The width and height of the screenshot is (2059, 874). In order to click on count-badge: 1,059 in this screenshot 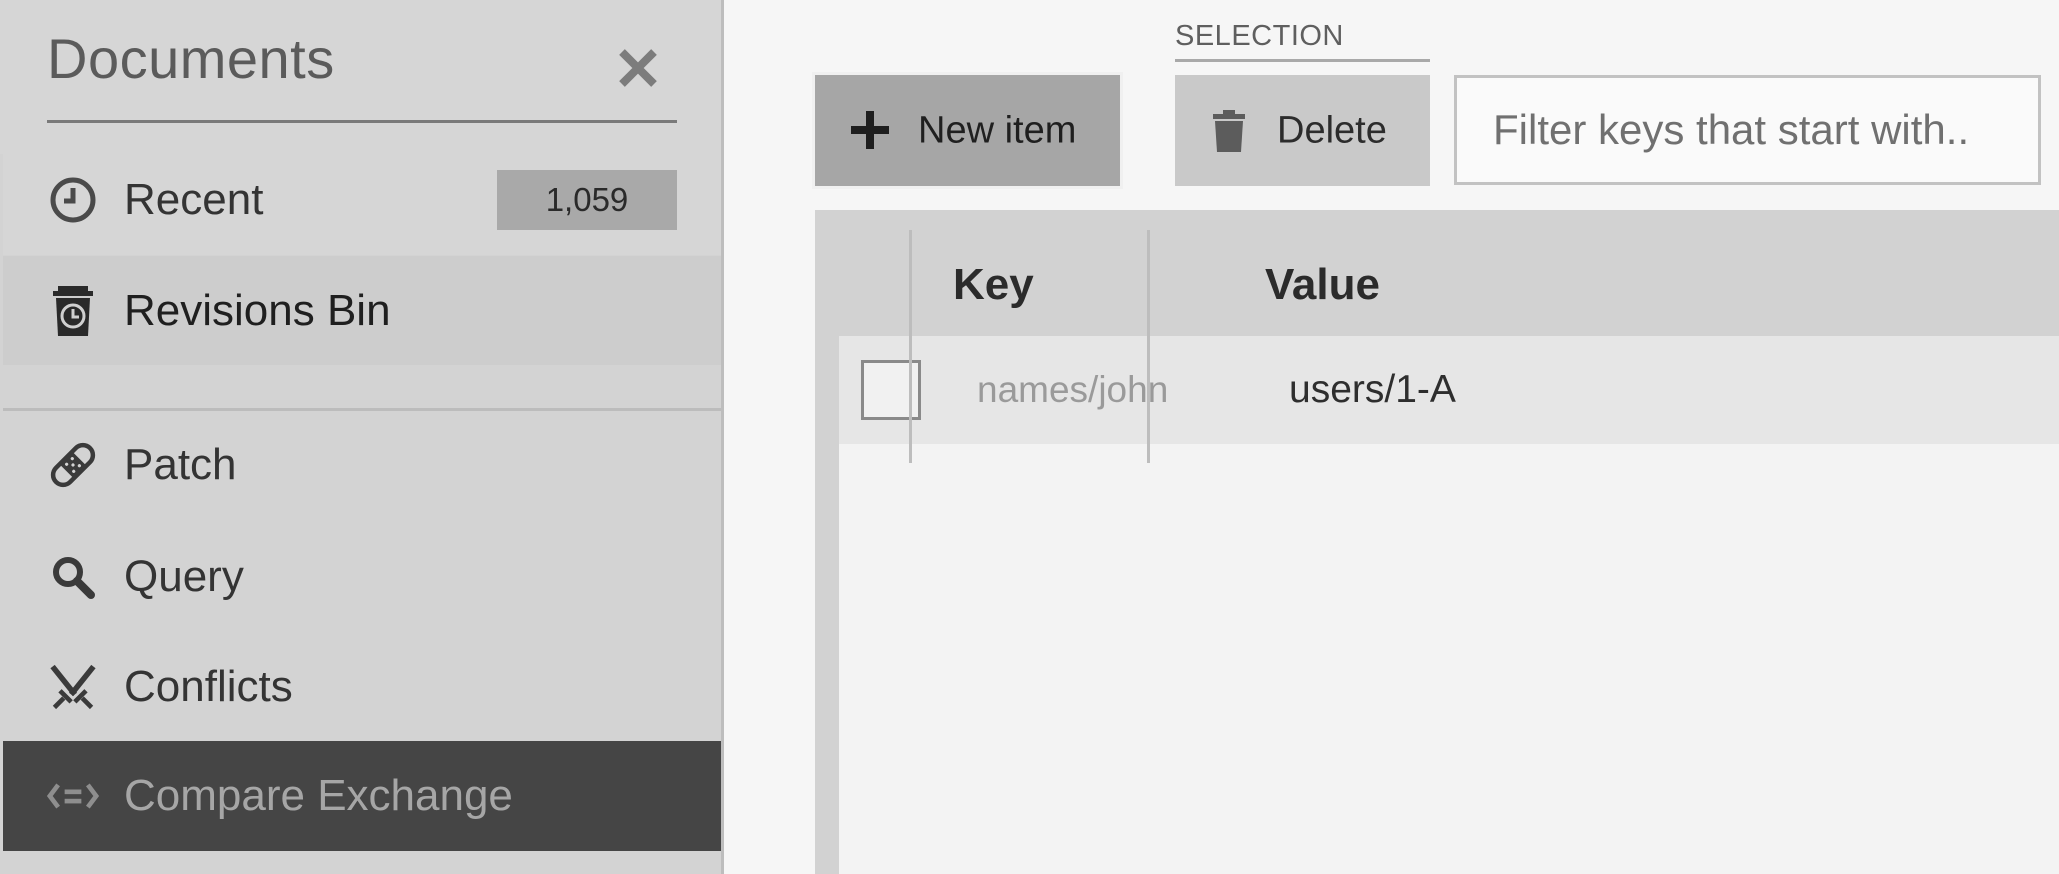, I will do `click(587, 200)`.